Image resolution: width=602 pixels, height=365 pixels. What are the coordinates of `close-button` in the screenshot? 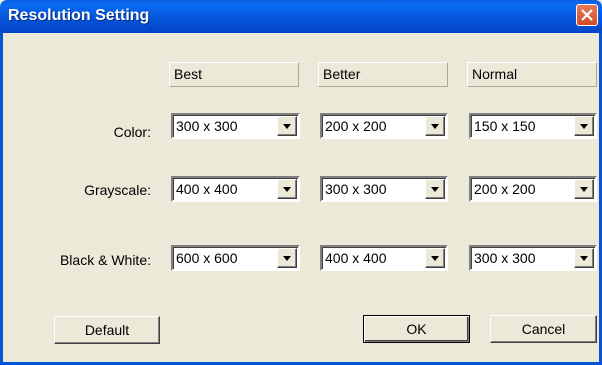 It's located at (587, 15).